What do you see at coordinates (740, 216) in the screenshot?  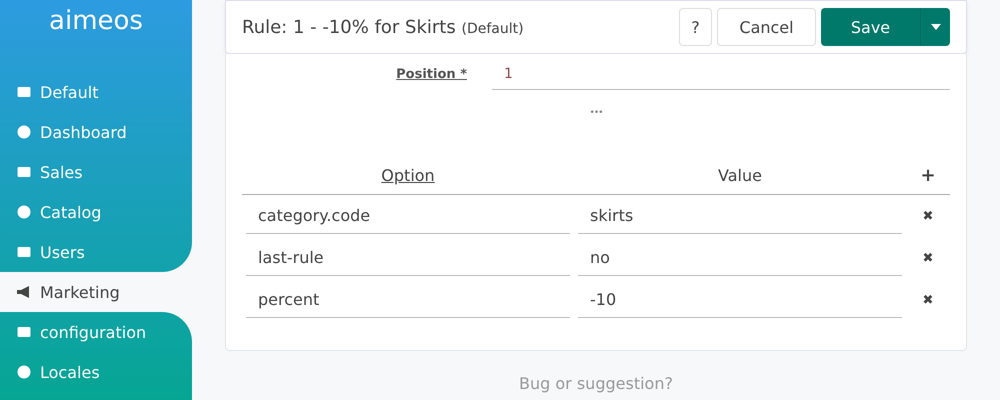 I see `input-field: skirts` at bounding box center [740, 216].